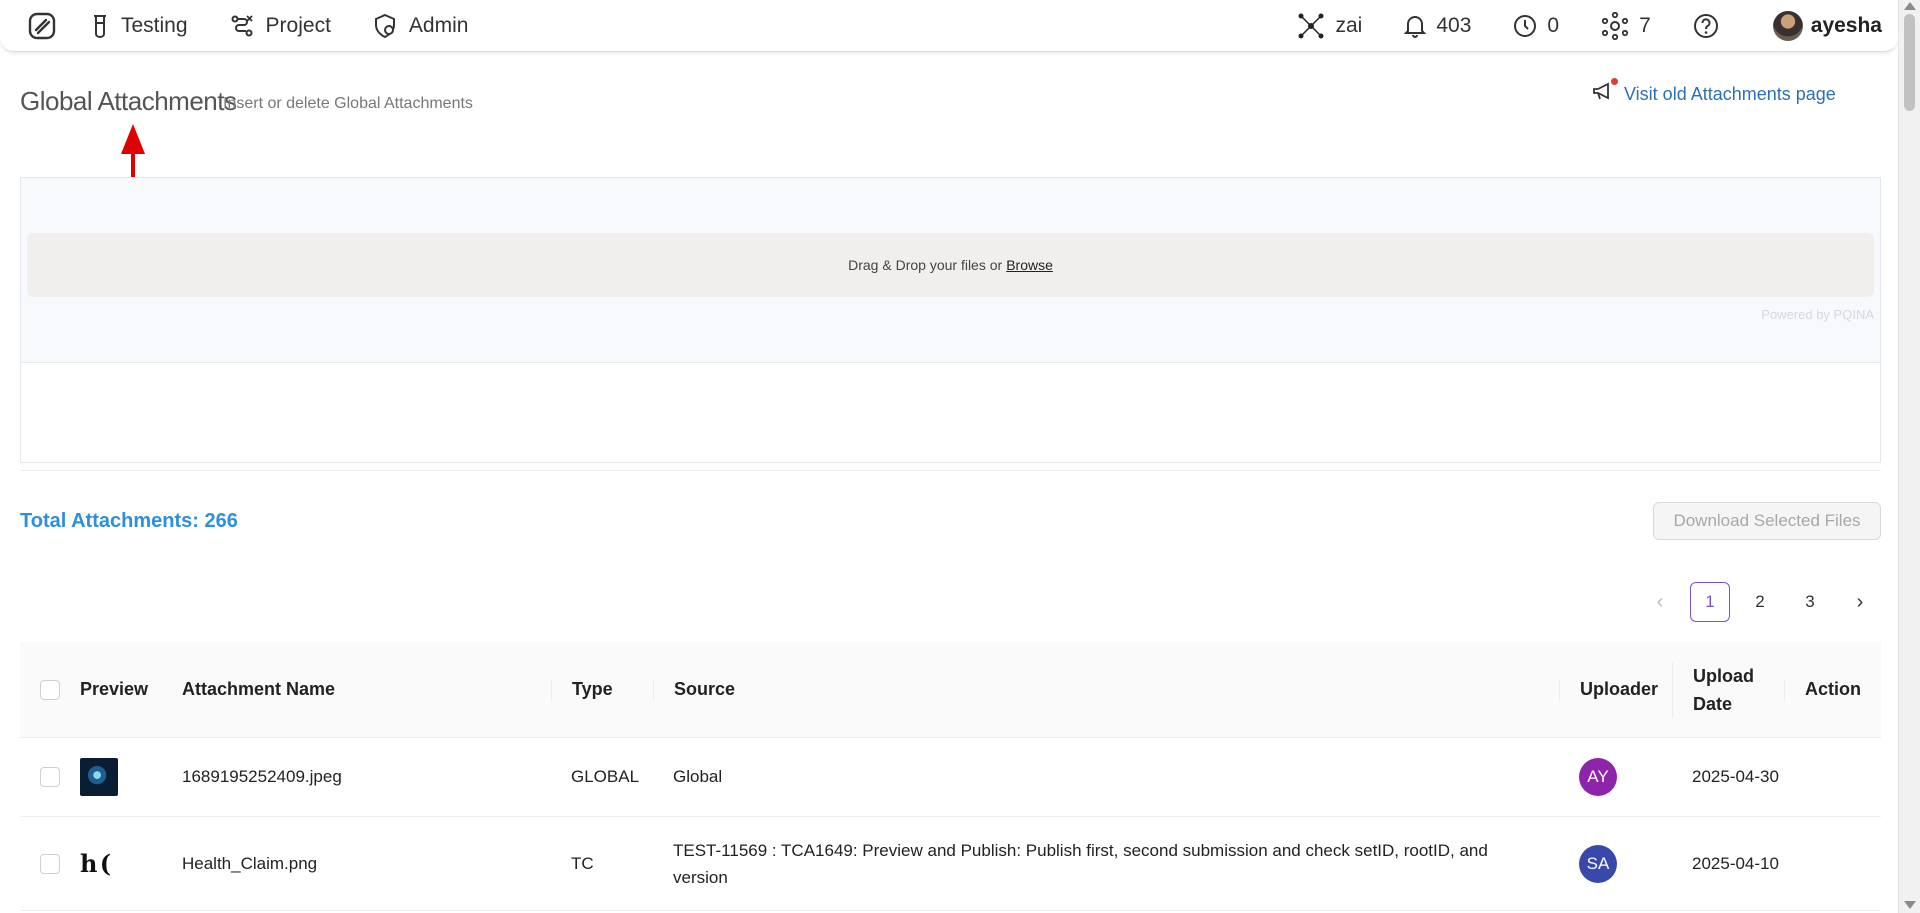 The image size is (1920, 913). I want to click on nav-admin-label: Admin, so click(438, 25).